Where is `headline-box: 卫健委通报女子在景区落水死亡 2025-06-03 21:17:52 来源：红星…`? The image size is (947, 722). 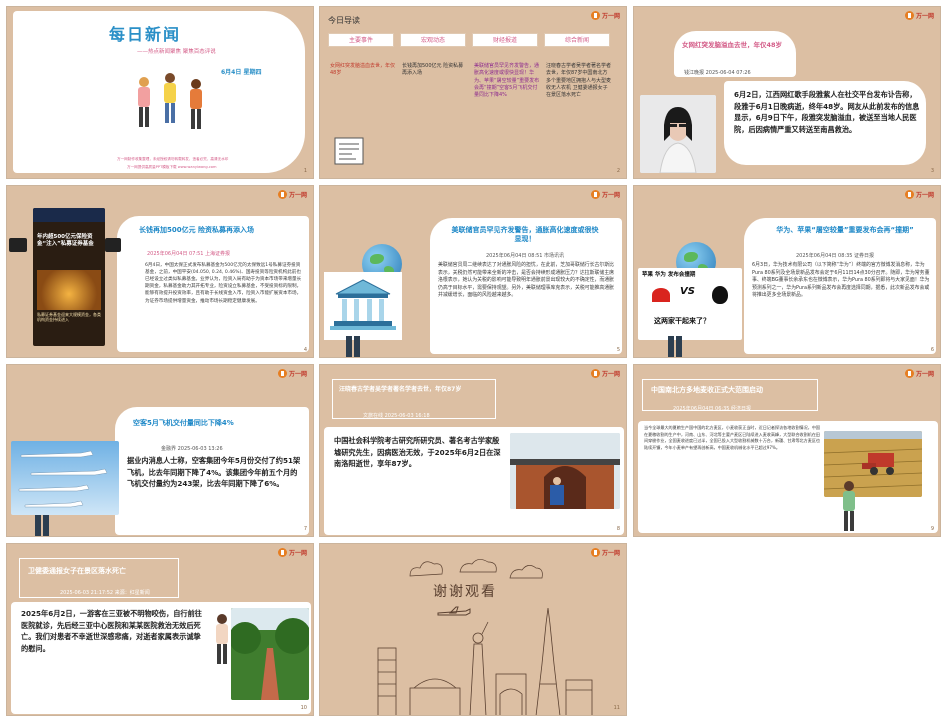 headline-box: 卫健委通报女子在景区落水死亡 2025-06-03 21:17:52 来源：红星… is located at coordinates (99, 578).